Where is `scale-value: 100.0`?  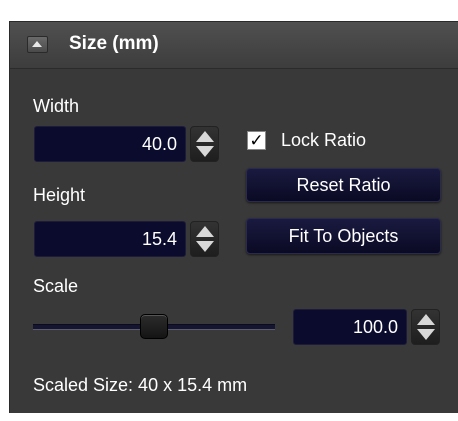
scale-value: 100.0 is located at coordinates (375, 327).